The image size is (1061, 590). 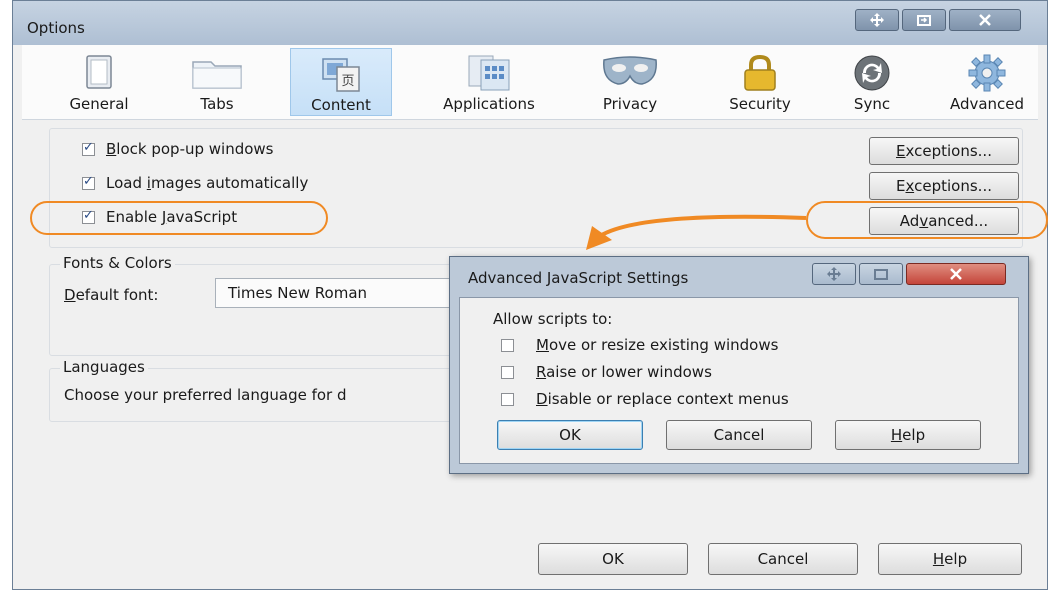 What do you see at coordinates (630, 70) in the screenshot?
I see `privacy-mask-icon` at bounding box center [630, 70].